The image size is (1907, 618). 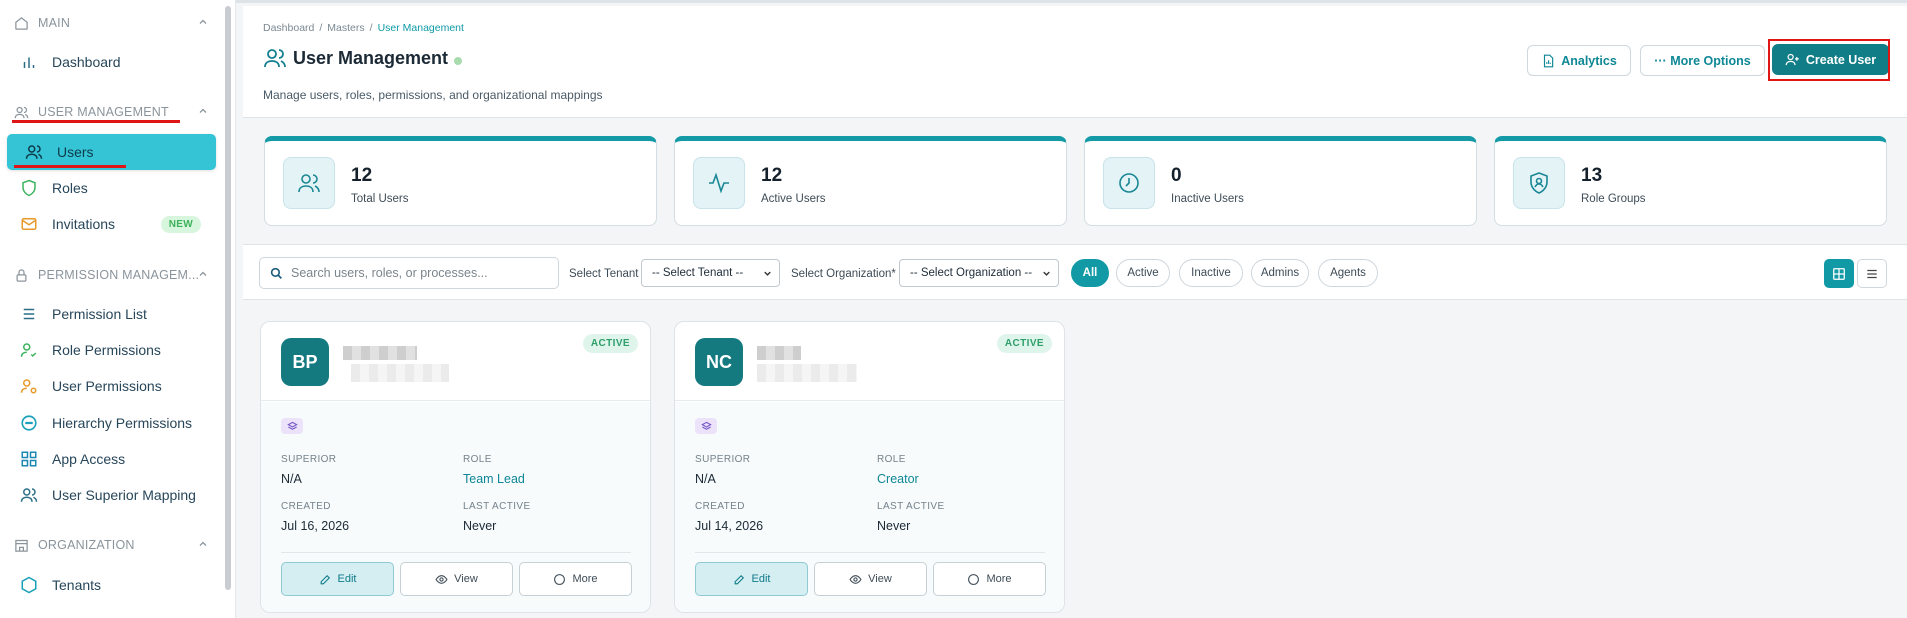 I want to click on view-button-label: View, so click(x=466, y=579).